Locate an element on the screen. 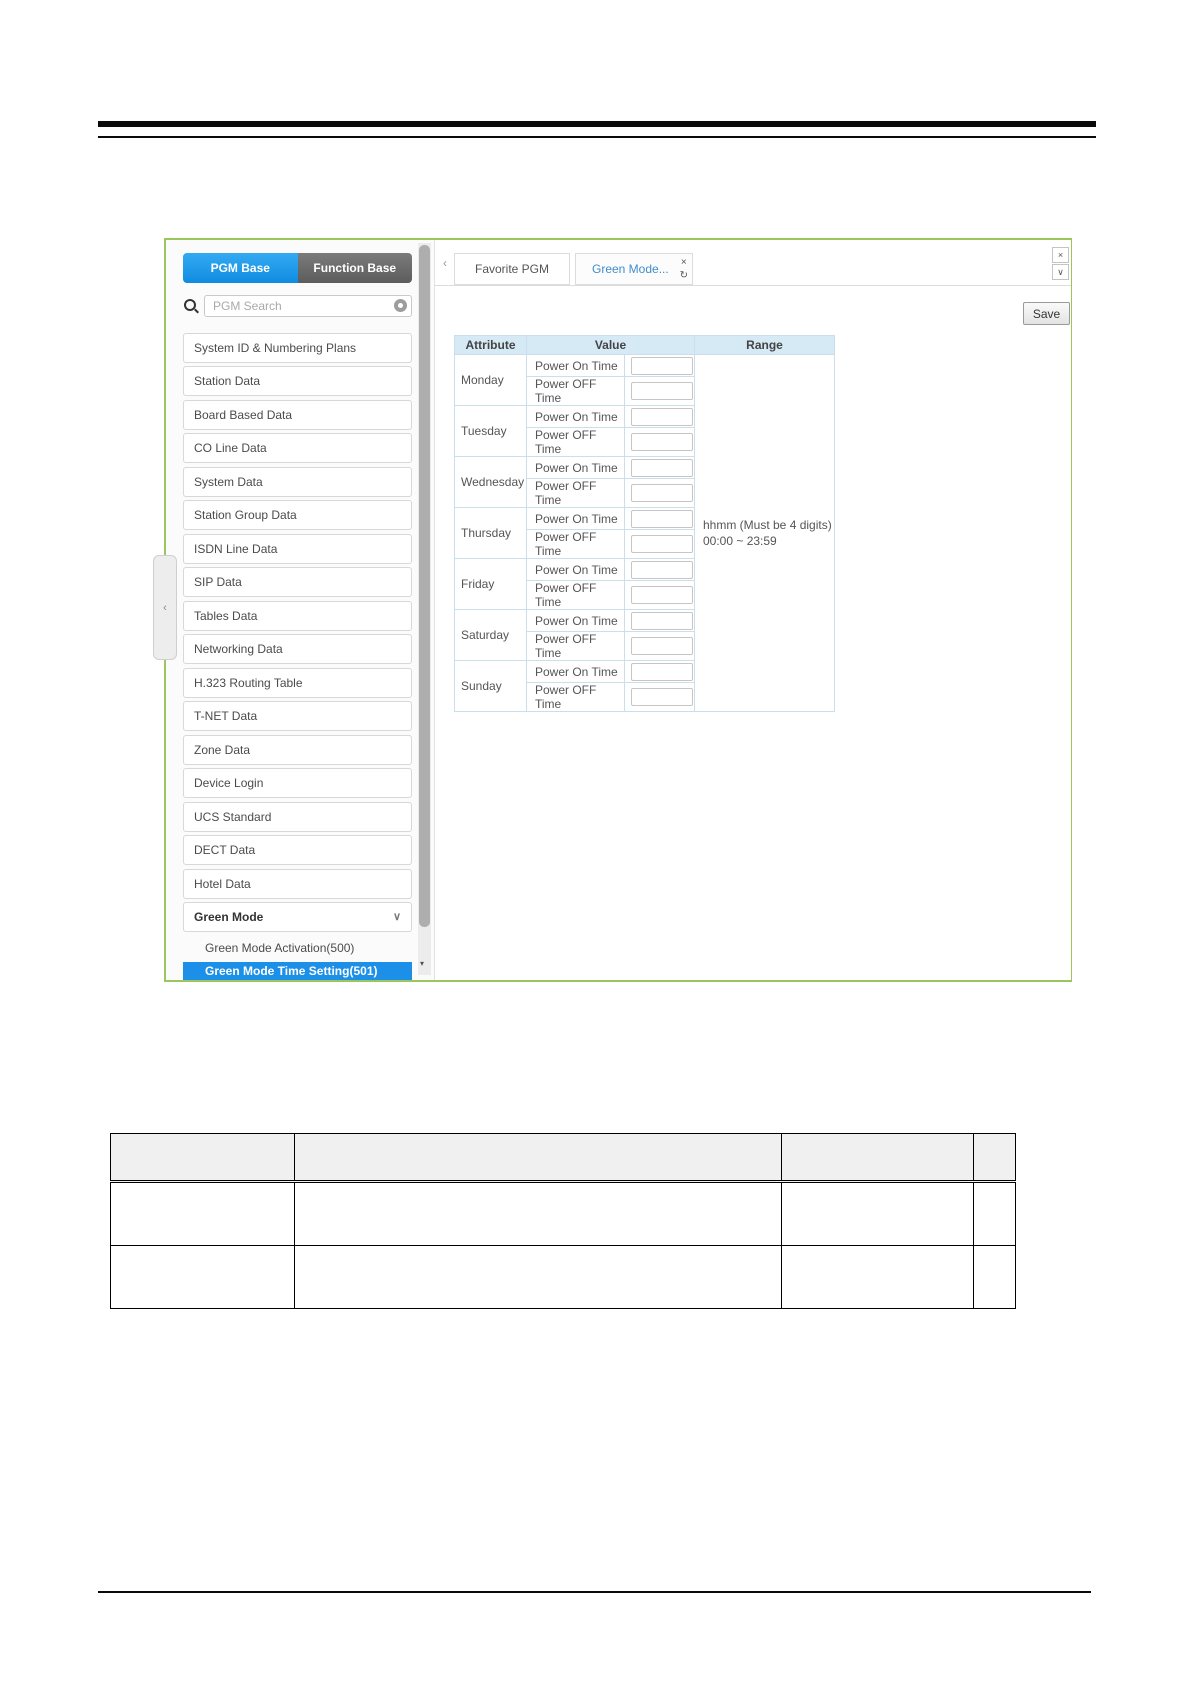 Image resolution: width=1191 pixels, height=1684 pixels. tab-green-mode: Green Mode... × ↻ is located at coordinates (634, 269).